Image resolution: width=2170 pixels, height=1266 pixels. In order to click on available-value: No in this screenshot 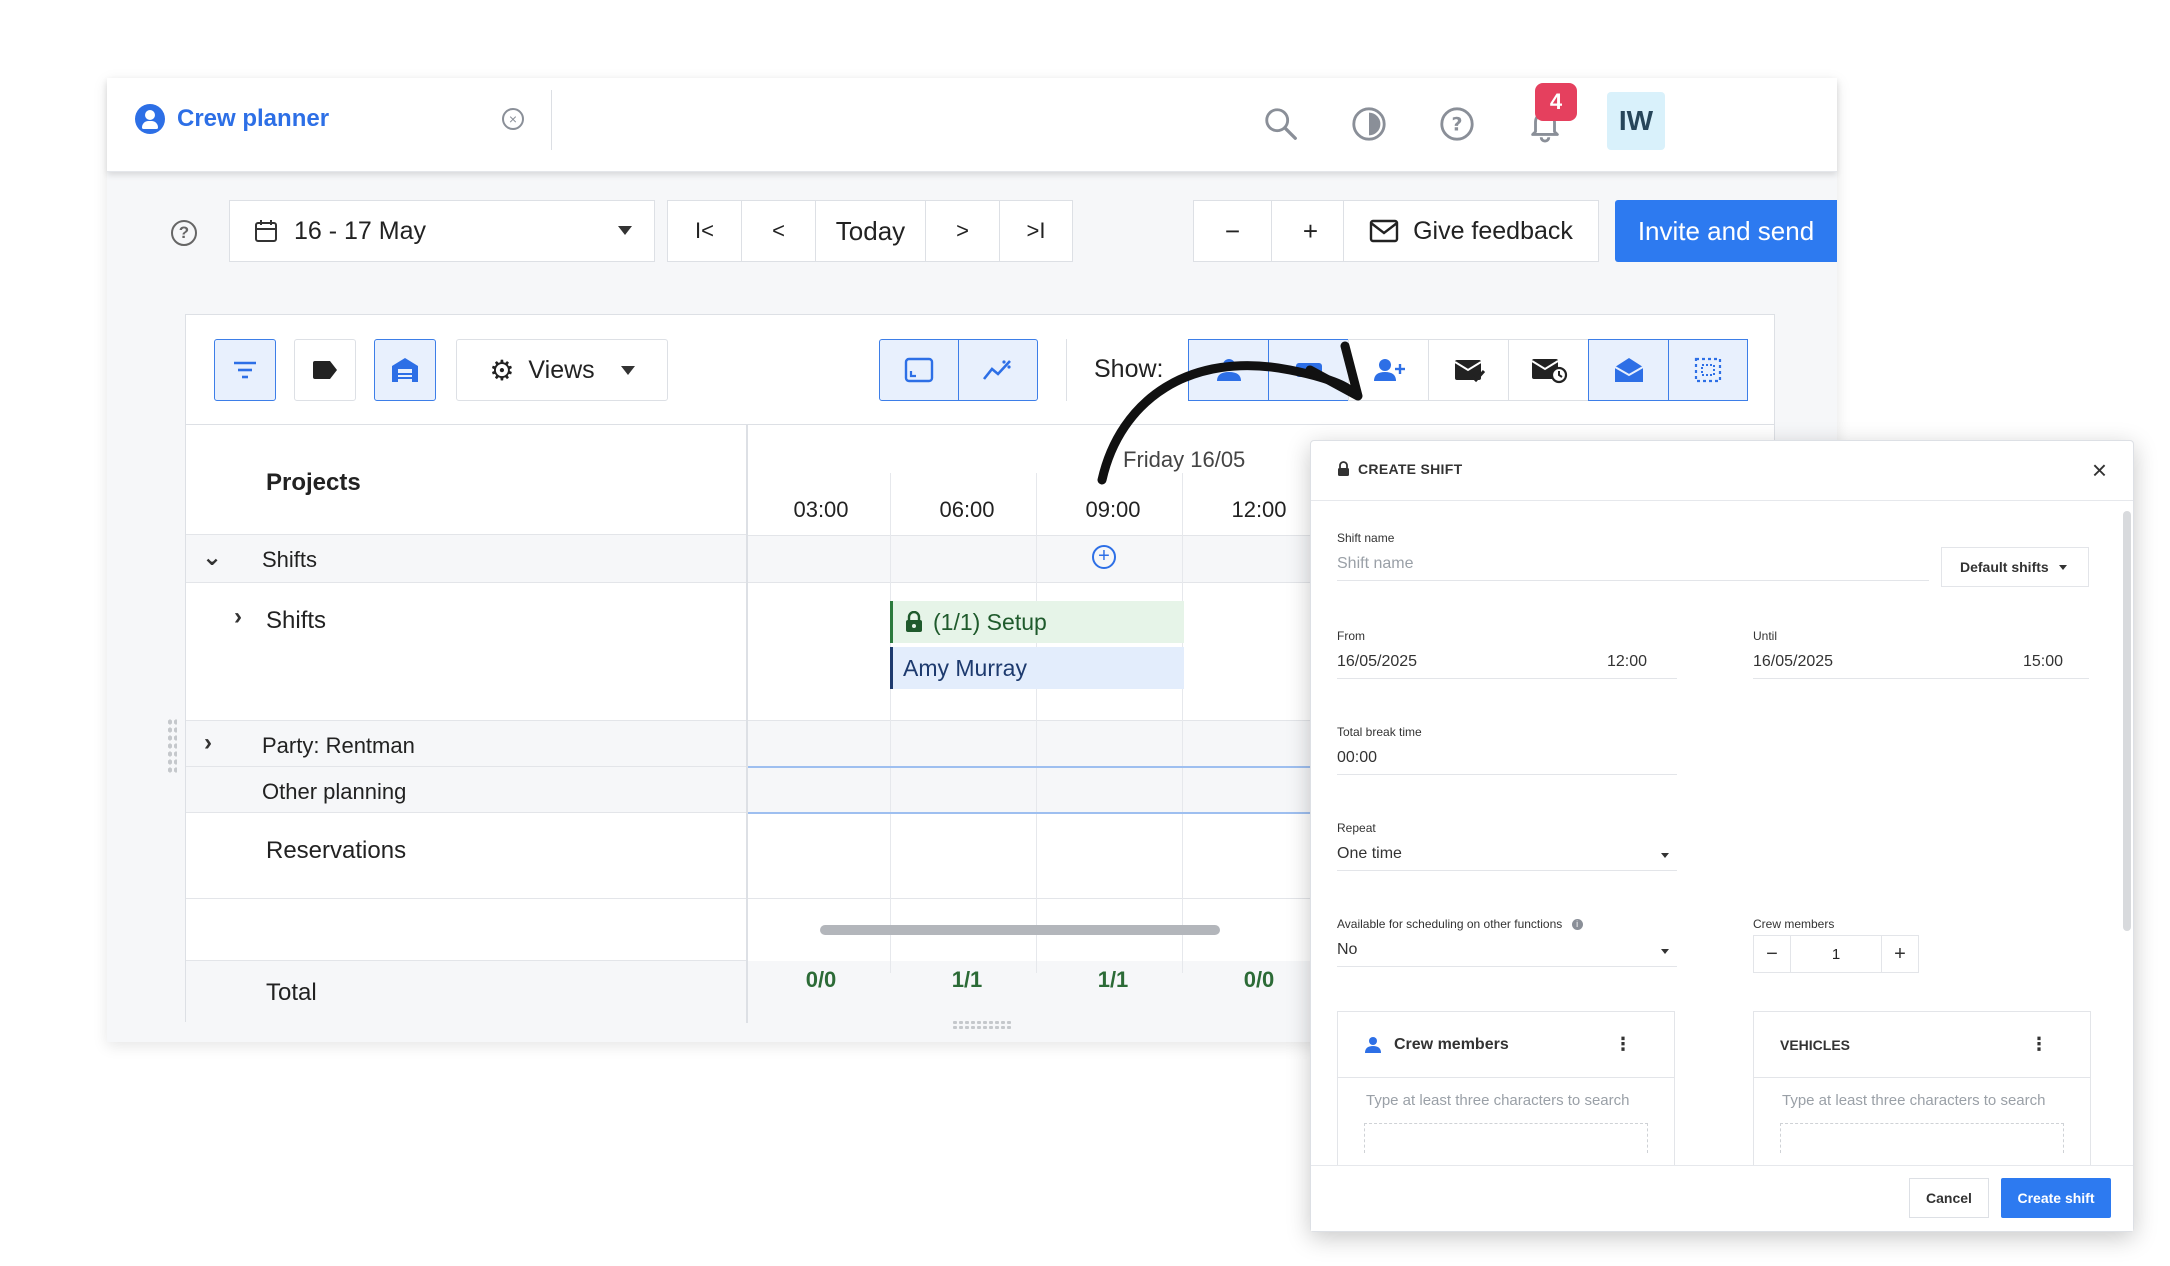, I will do `click(1347, 949)`.